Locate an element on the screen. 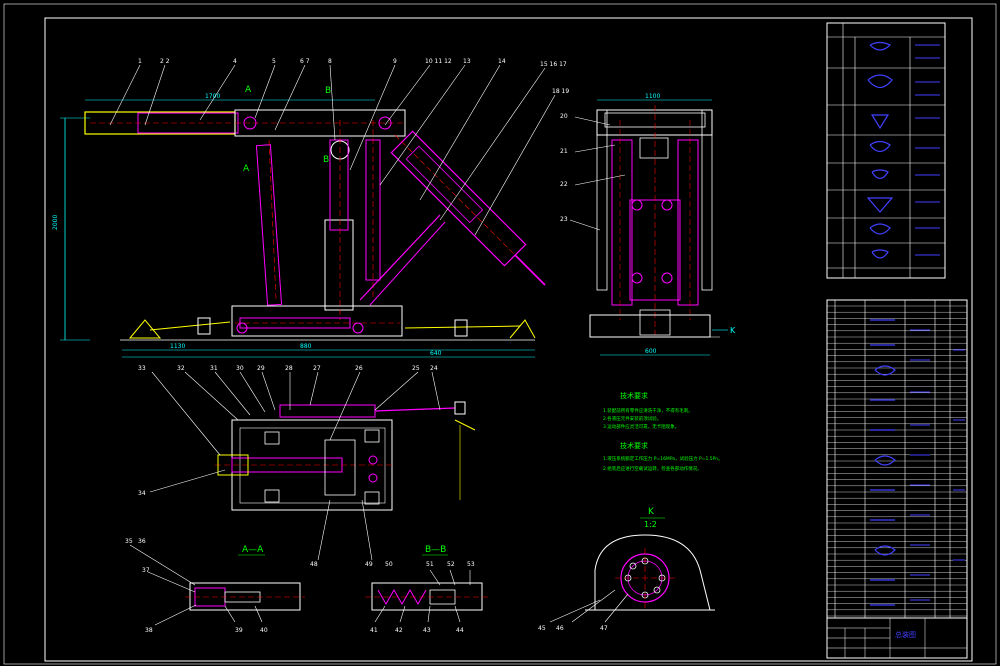 Image resolution: width=1000 pixels, height=666 pixels. side-view: 1100 600 K 20 21 22 23 is located at coordinates (648, 224).